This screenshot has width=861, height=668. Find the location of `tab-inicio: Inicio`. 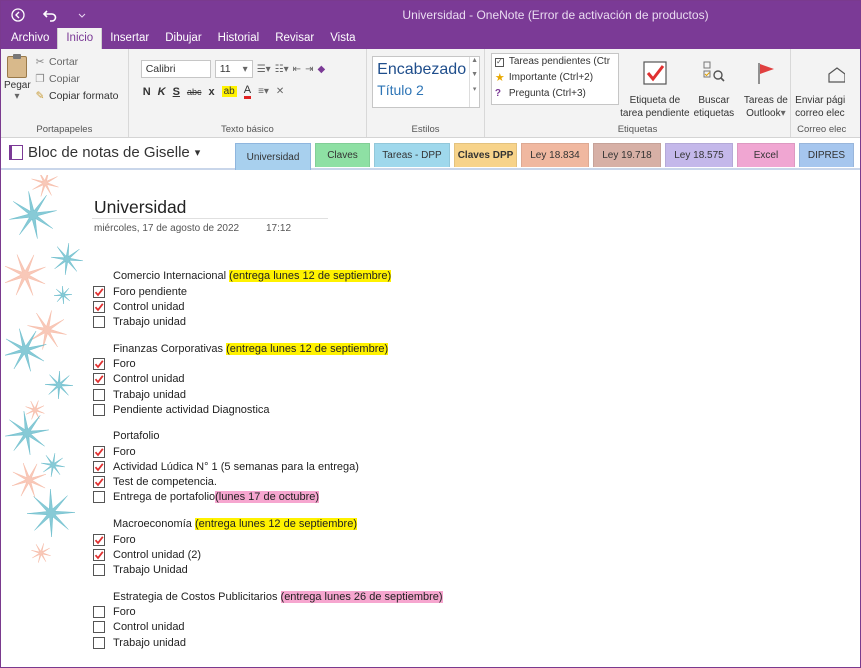

tab-inicio: Inicio is located at coordinates (80, 38).